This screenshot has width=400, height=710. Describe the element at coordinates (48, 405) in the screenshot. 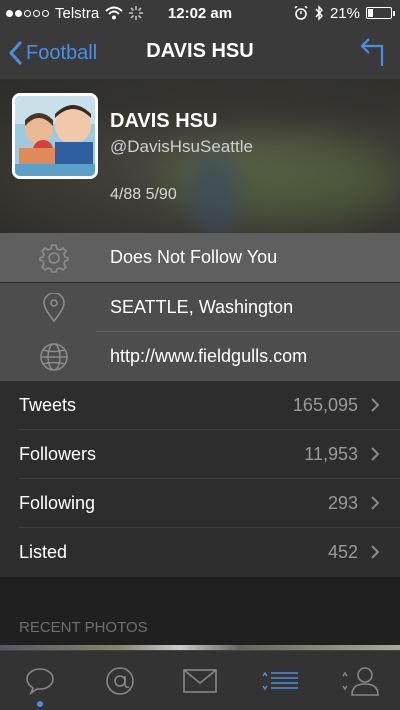

I see `stat-label: Tweets` at that location.